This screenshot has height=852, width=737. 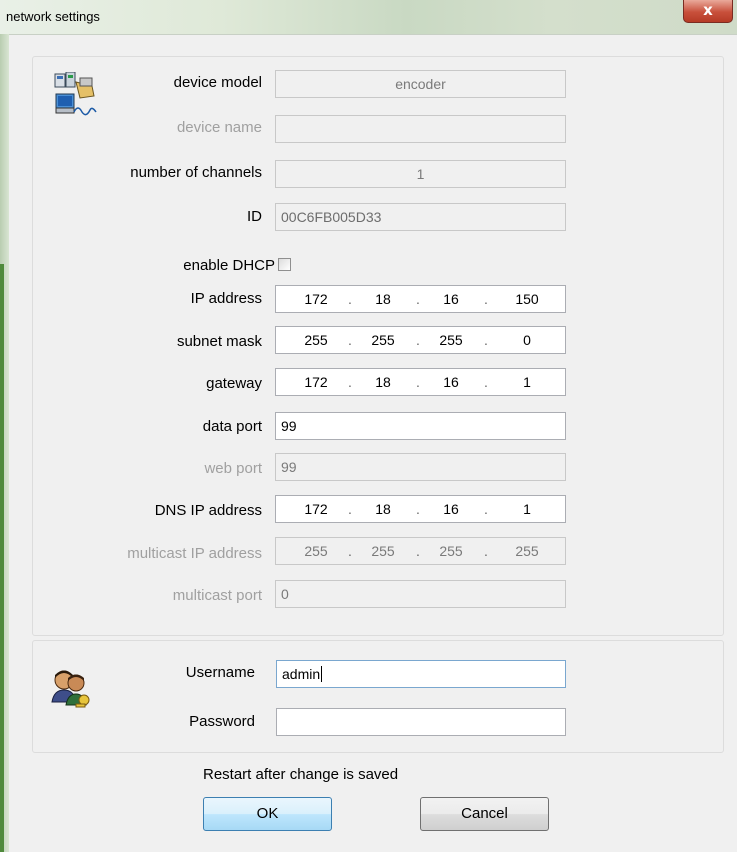 What do you see at coordinates (527, 551) in the screenshot?
I see `mcast-octet-4: 255` at bounding box center [527, 551].